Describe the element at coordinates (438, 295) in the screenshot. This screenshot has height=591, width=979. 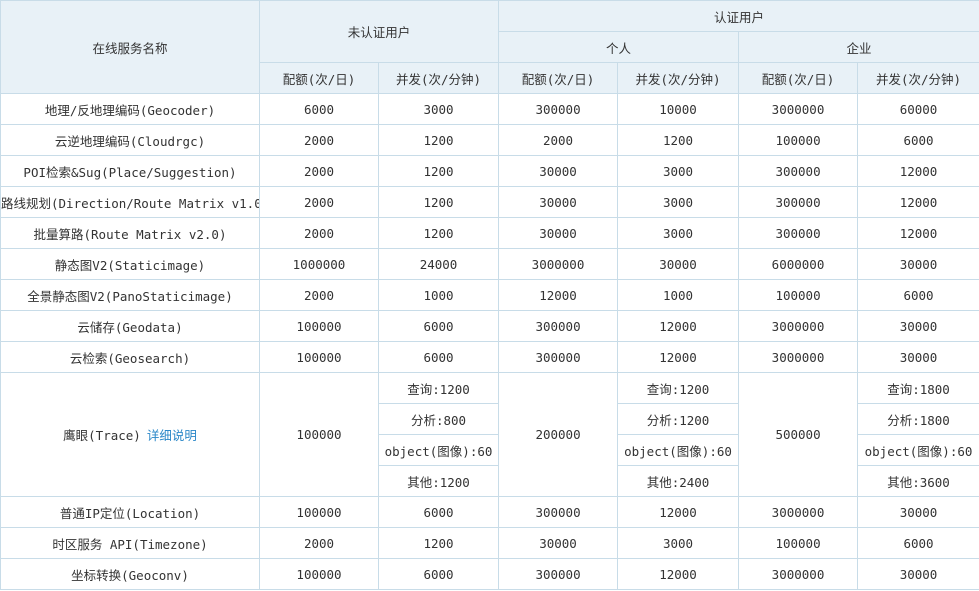
I see `unauth-concurrency-cell: 1000` at that location.